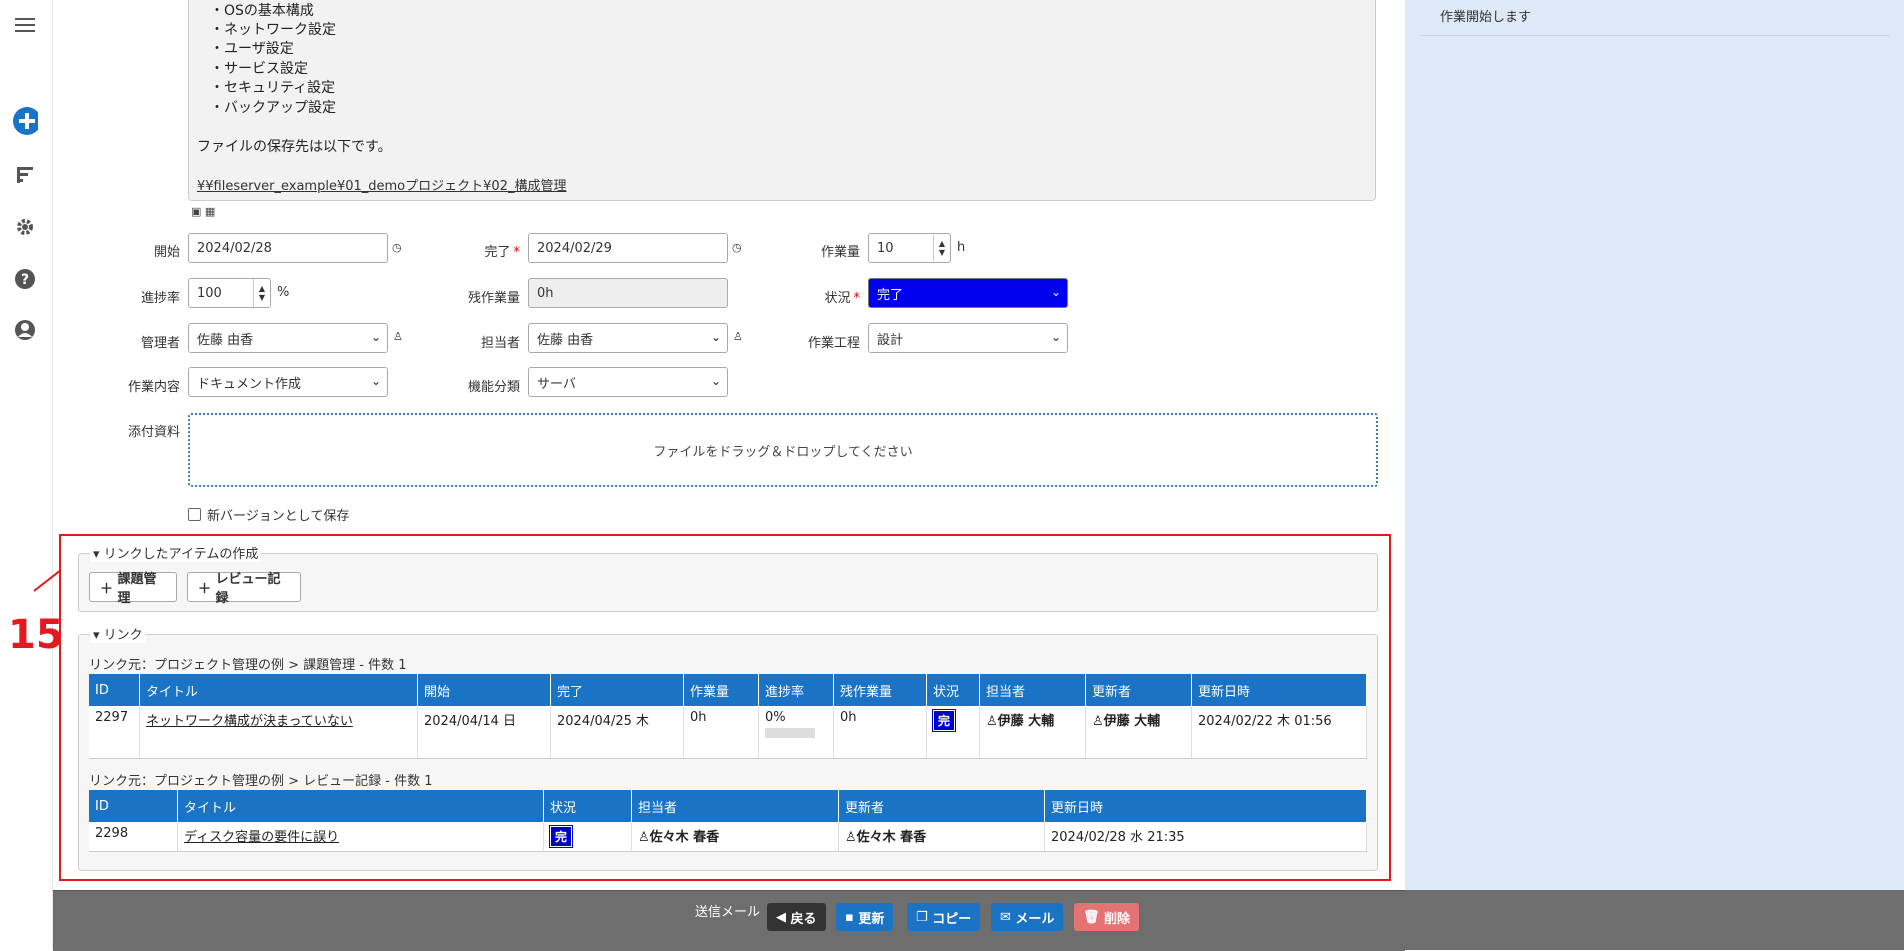  What do you see at coordinates (484, 732) in the screenshot?
I see `cell-start: 2024/04/14 日` at bounding box center [484, 732].